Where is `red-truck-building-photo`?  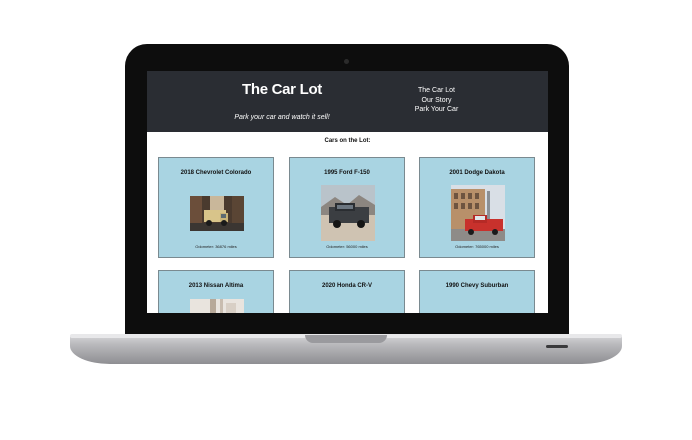 red-truck-building-photo is located at coordinates (478, 213).